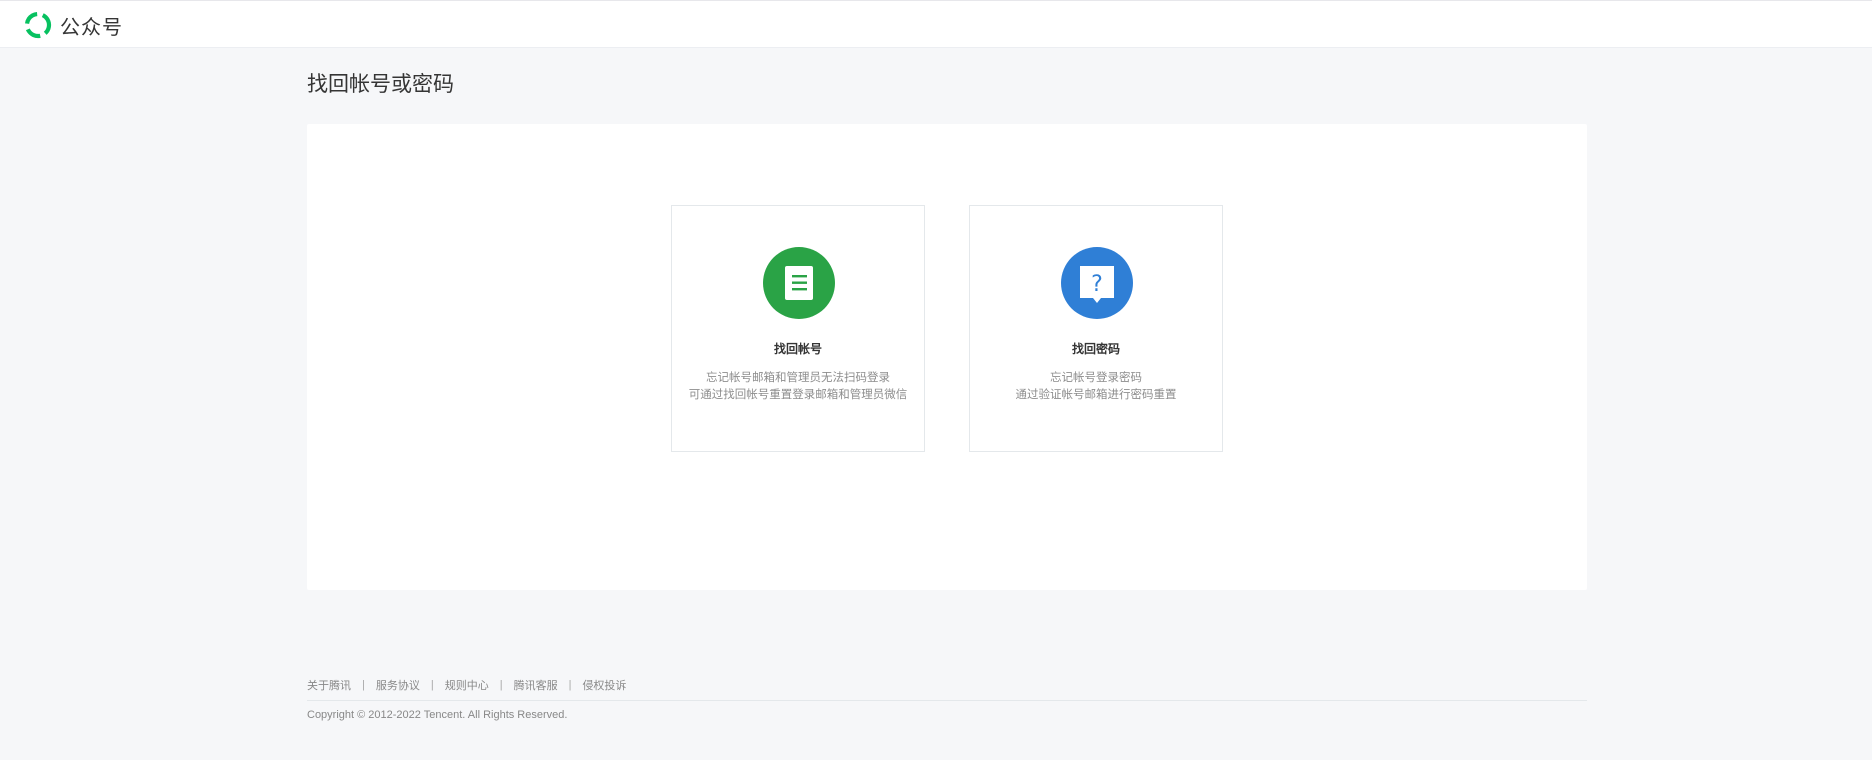 This screenshot has width=1872, height=760. Describe the element at coordinates (380, 84) in the screenshot. I see `page-title: 找回帐号或密码` at that location.